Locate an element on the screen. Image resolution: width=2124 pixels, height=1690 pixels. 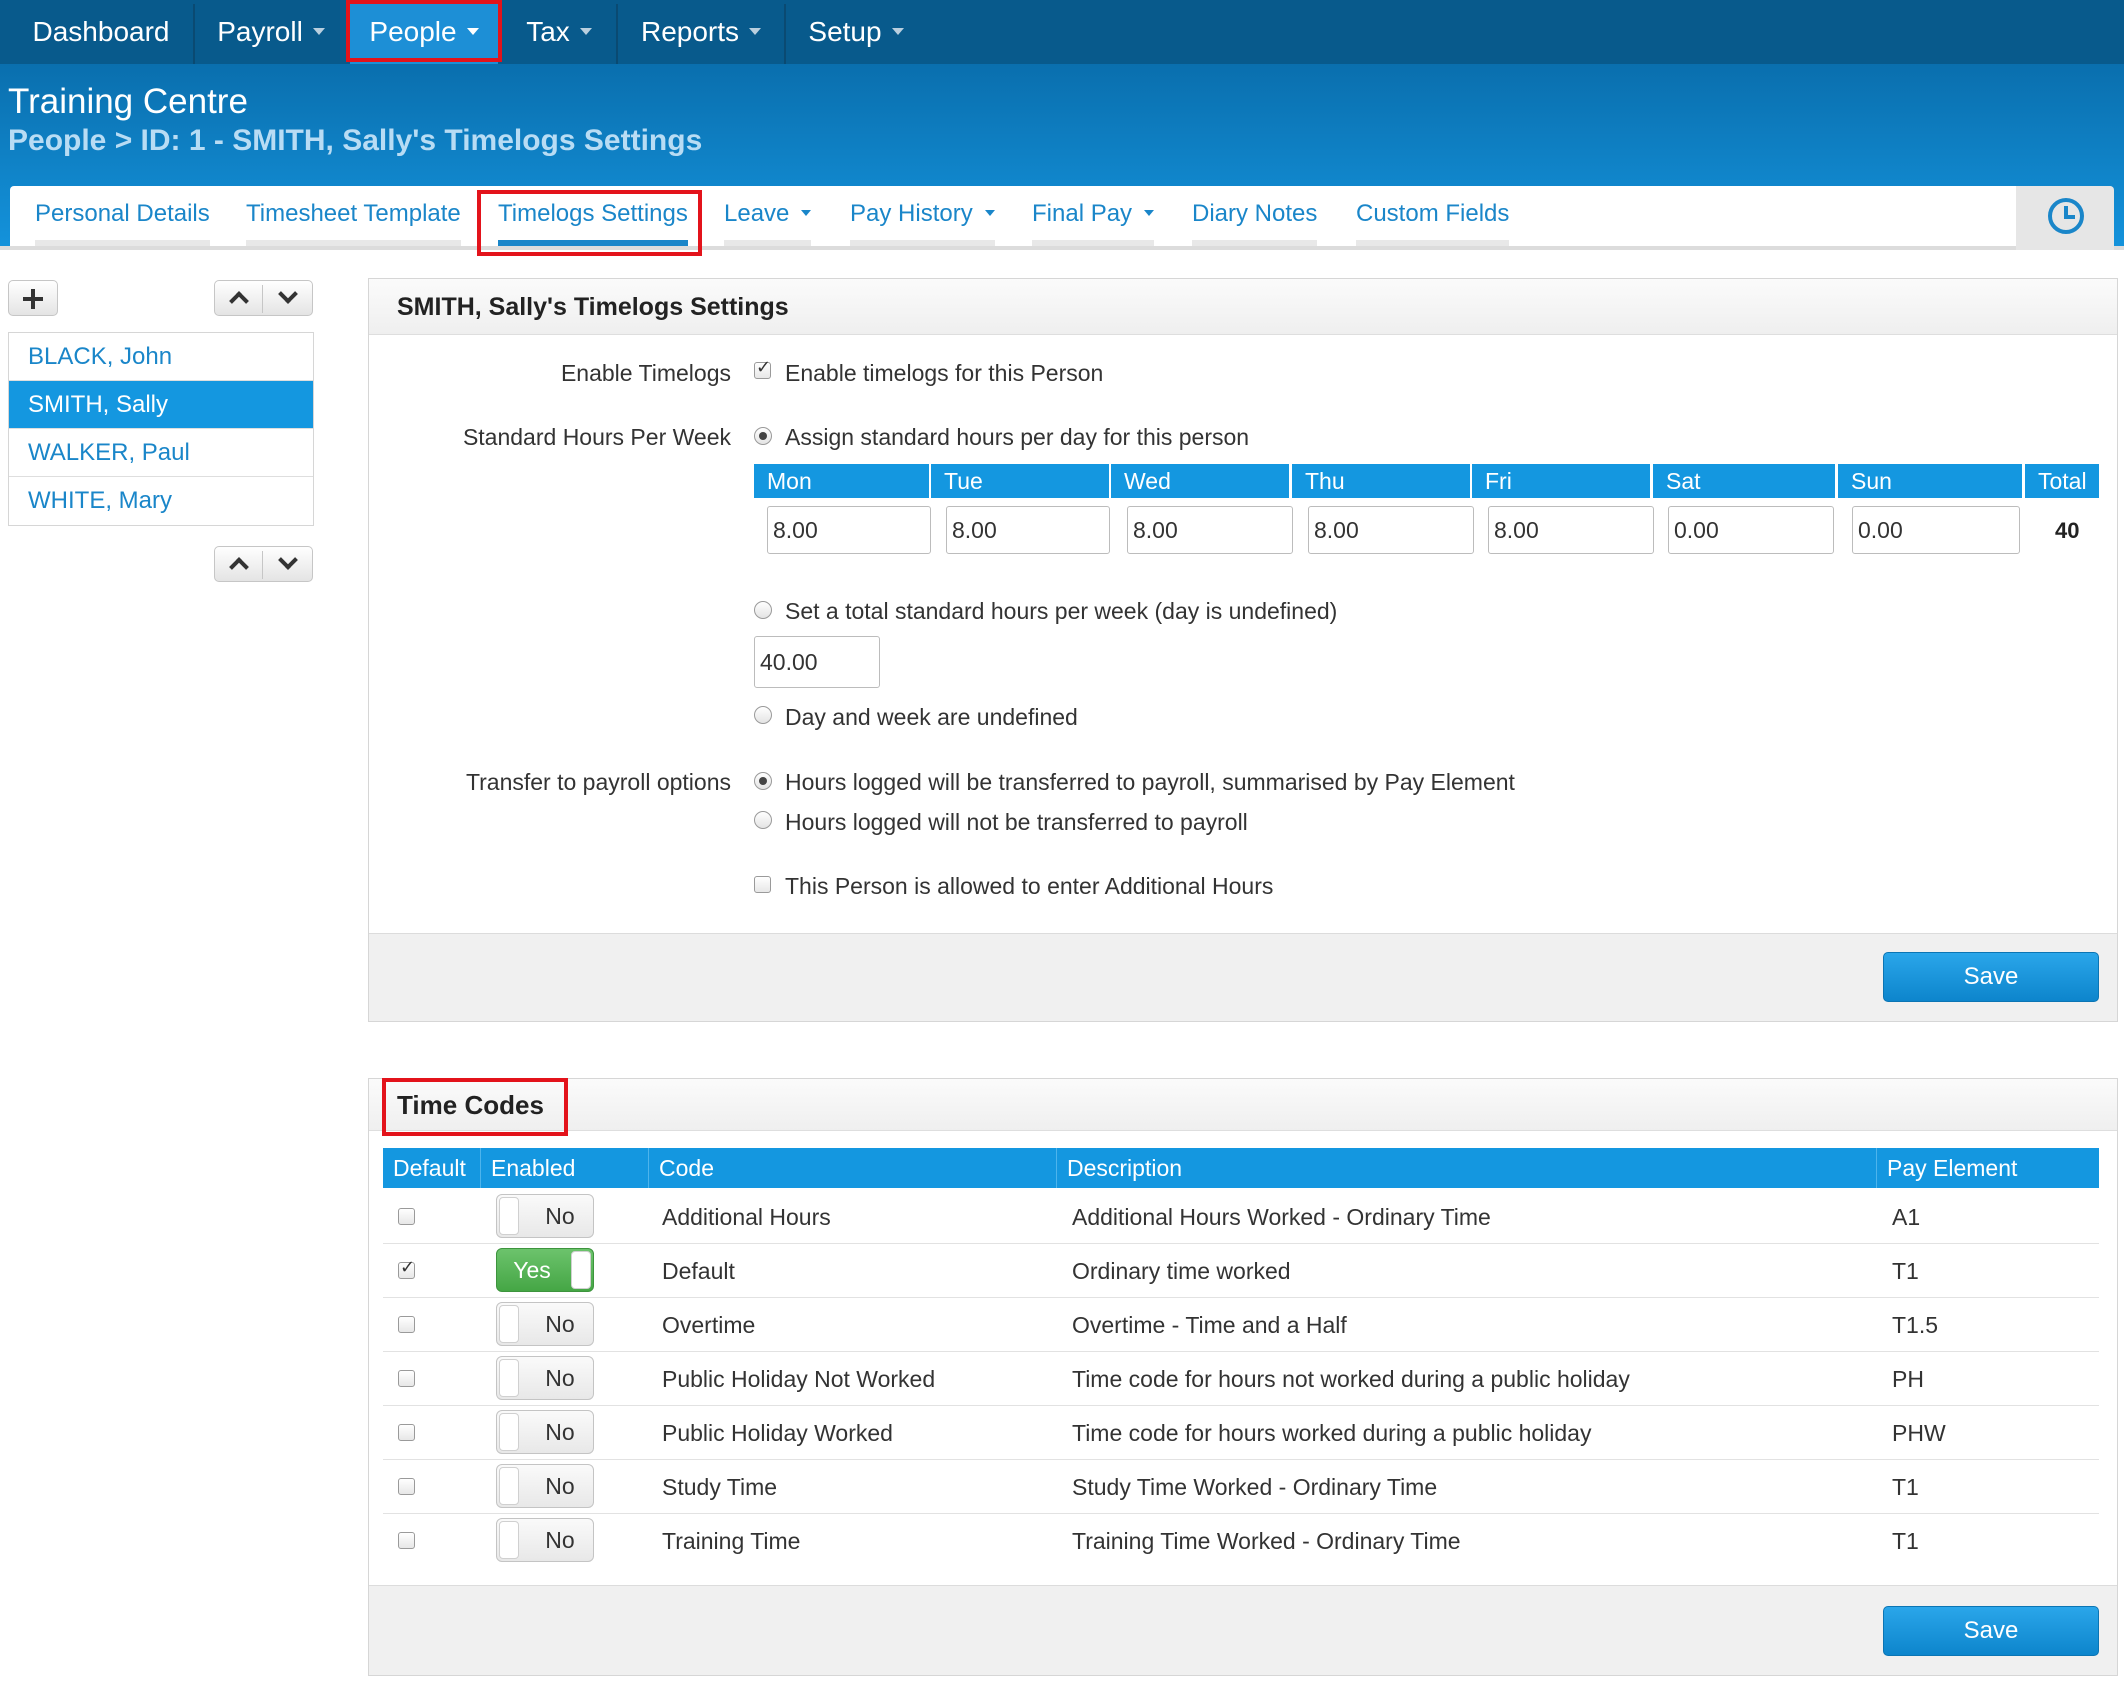
total-header: Total is located at coordinates (2062, 481).